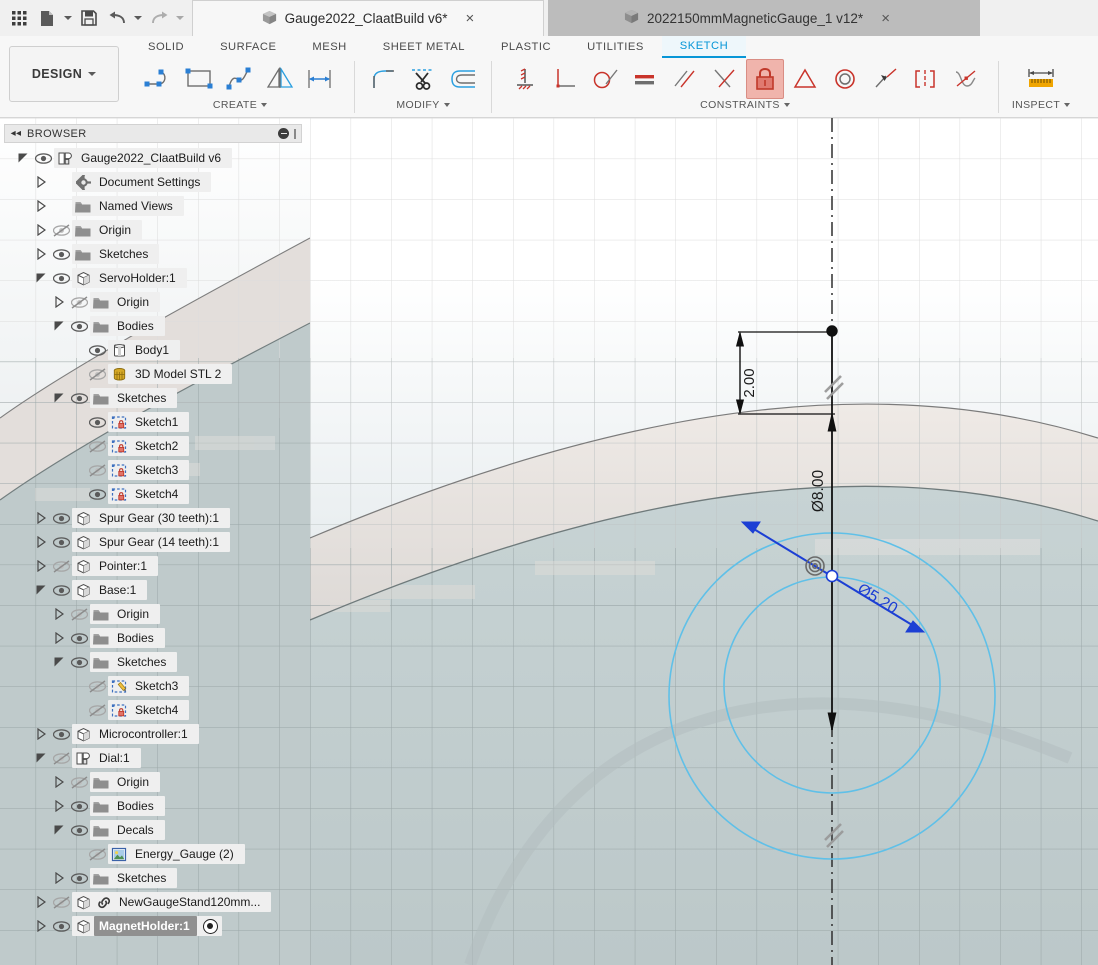 The image size is (1098, 965). Describe the element at coordinates (424, 47) in the screenshot. I see `tab-sheet-metal: SHEET METAL` at that location.